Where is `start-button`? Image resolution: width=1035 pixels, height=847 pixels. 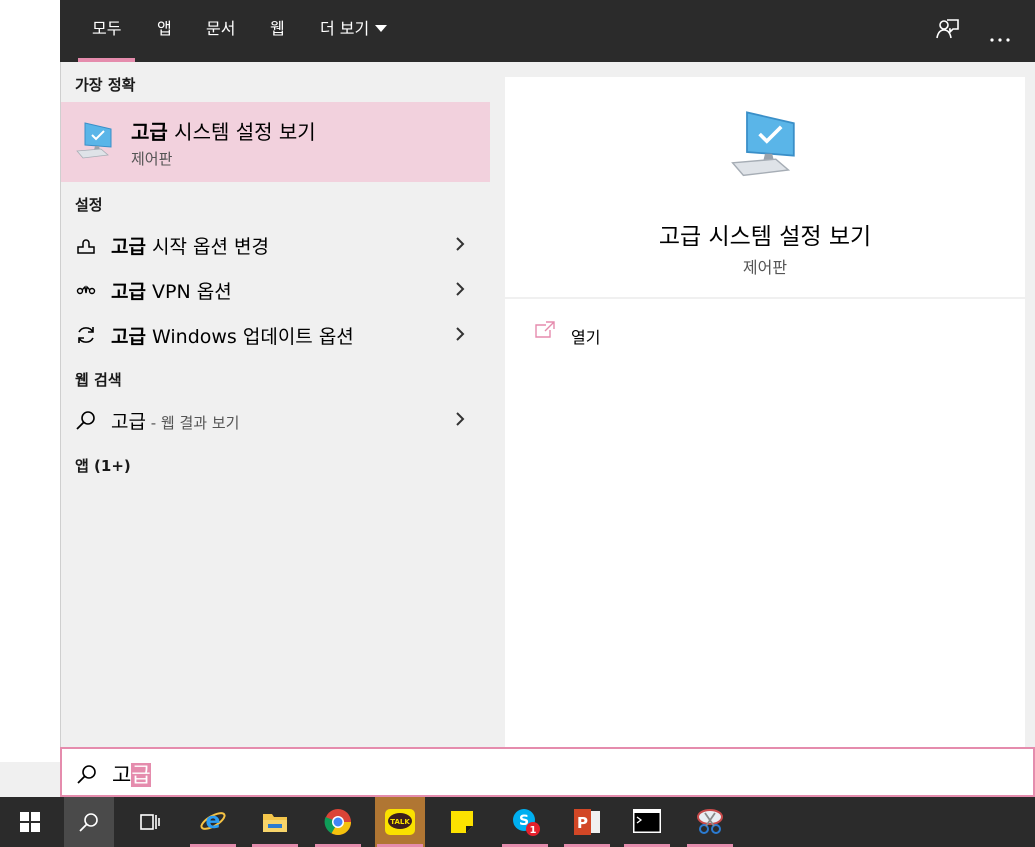
start-button is located at coordinates (30, 822).